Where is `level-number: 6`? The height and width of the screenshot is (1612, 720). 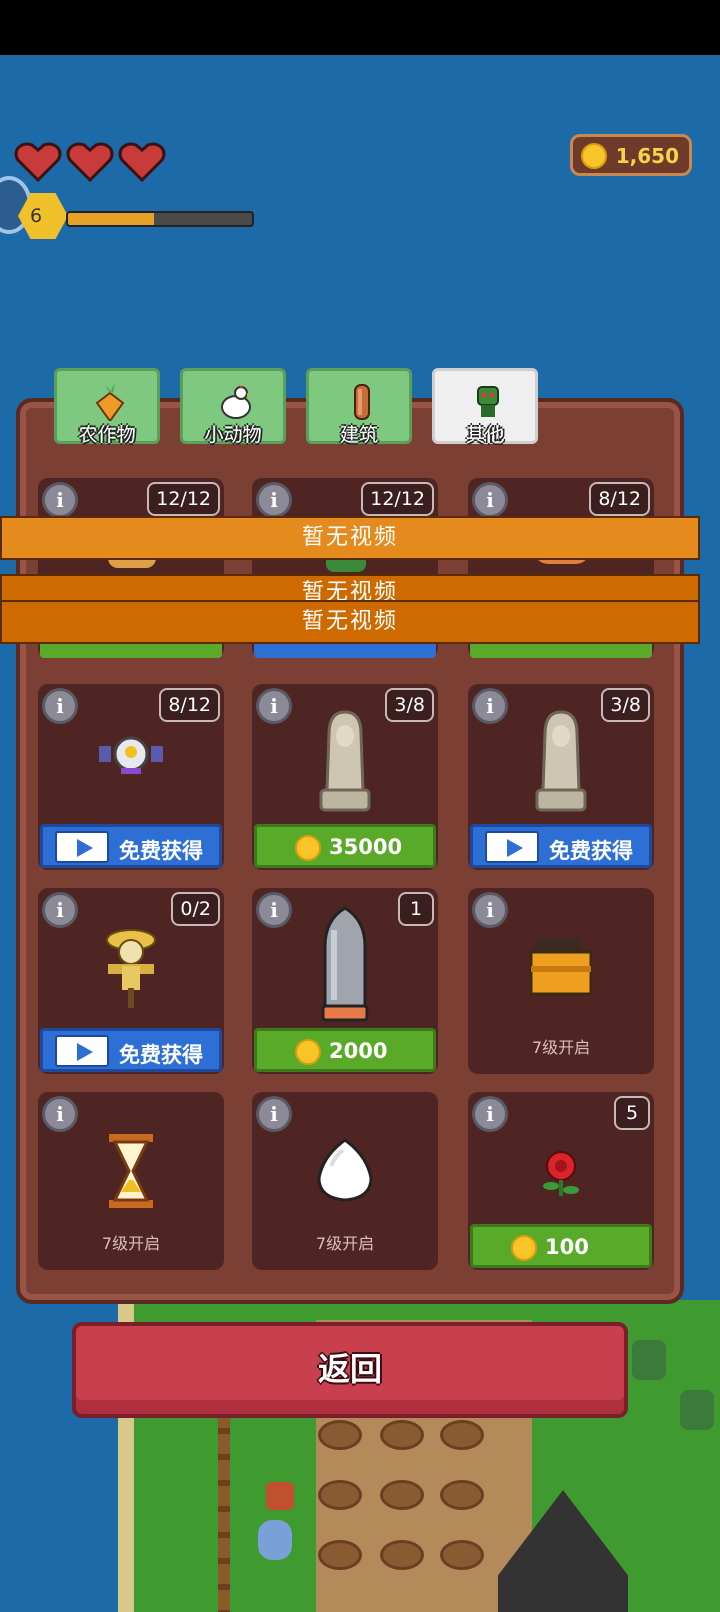
level-number: 6 is located at coordinates (36, 216).